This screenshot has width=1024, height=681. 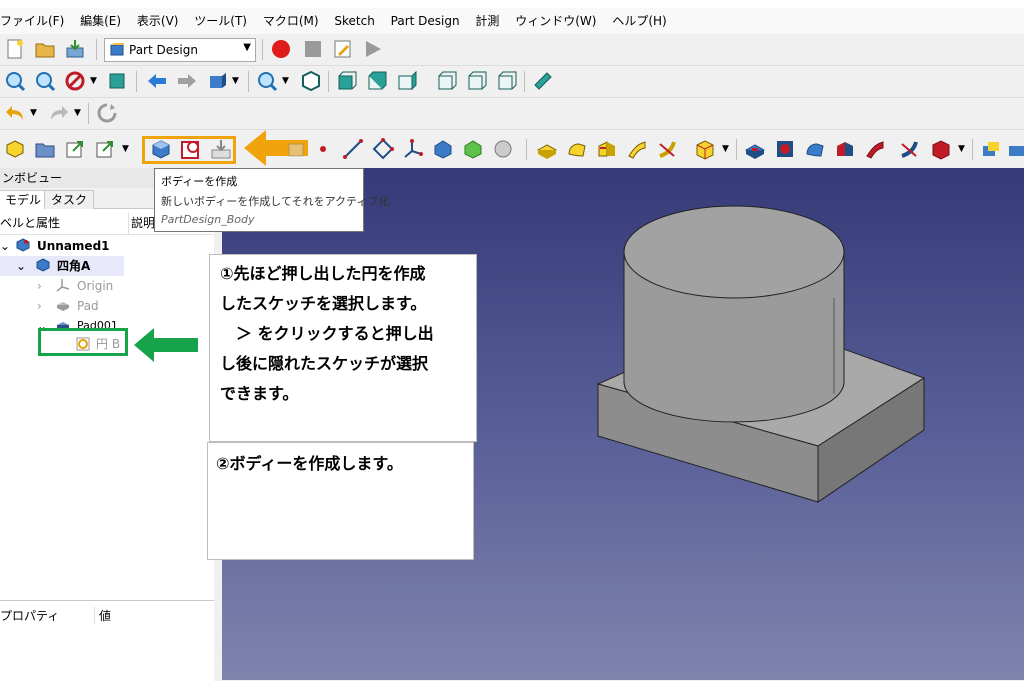 What do you see at coordinates (217, 81) in the screenshot?
I see `sync-view-icon` at bounding box center [217, 81].